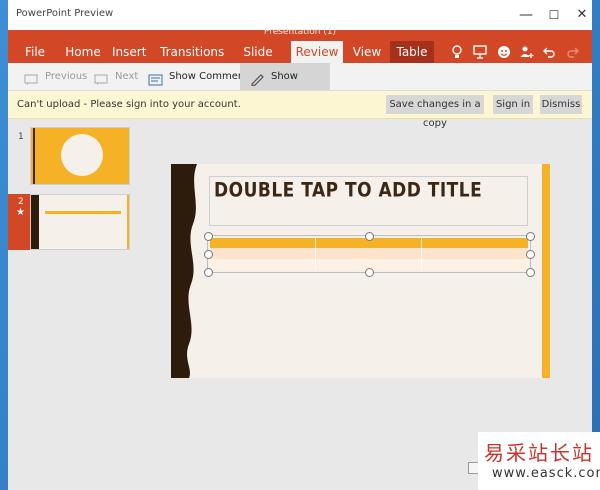  Describe the element at coordinates (367, 52) in the screenshot. I see `tab-view: View` at that location.